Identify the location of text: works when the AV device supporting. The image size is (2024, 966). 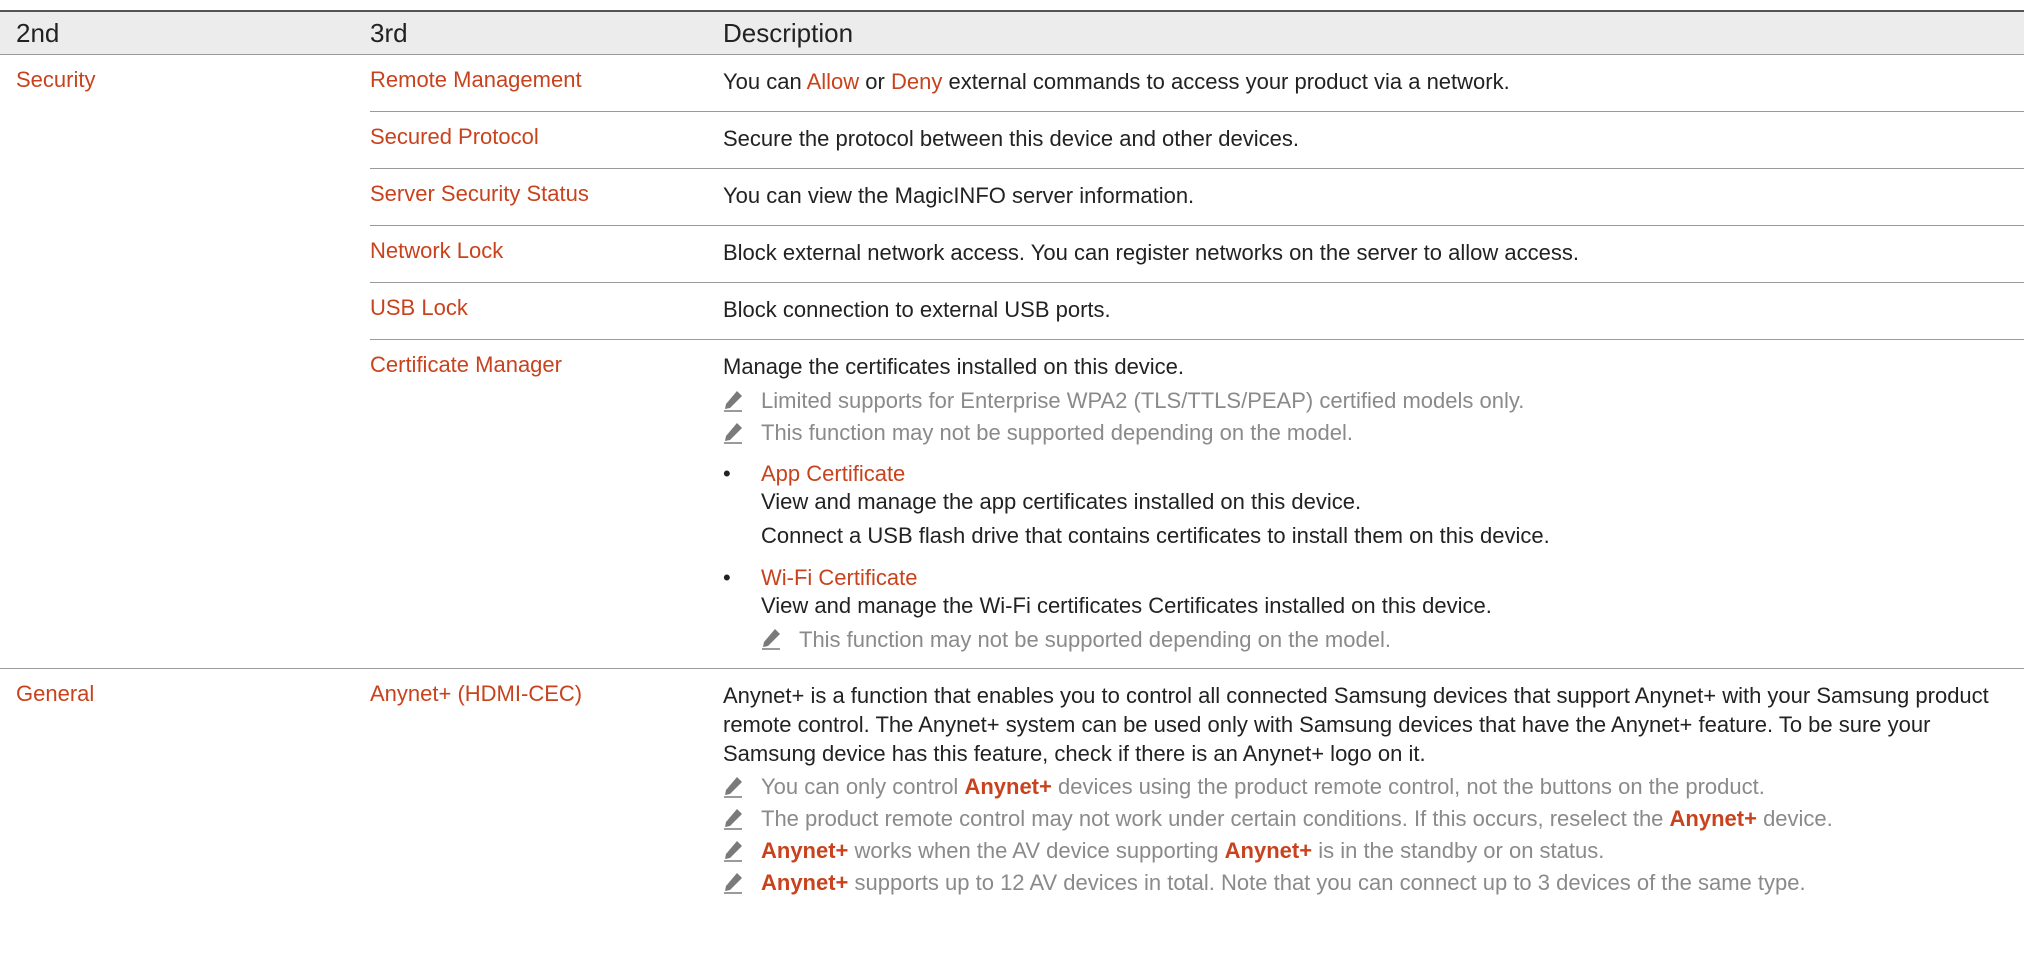
(1036, 850).